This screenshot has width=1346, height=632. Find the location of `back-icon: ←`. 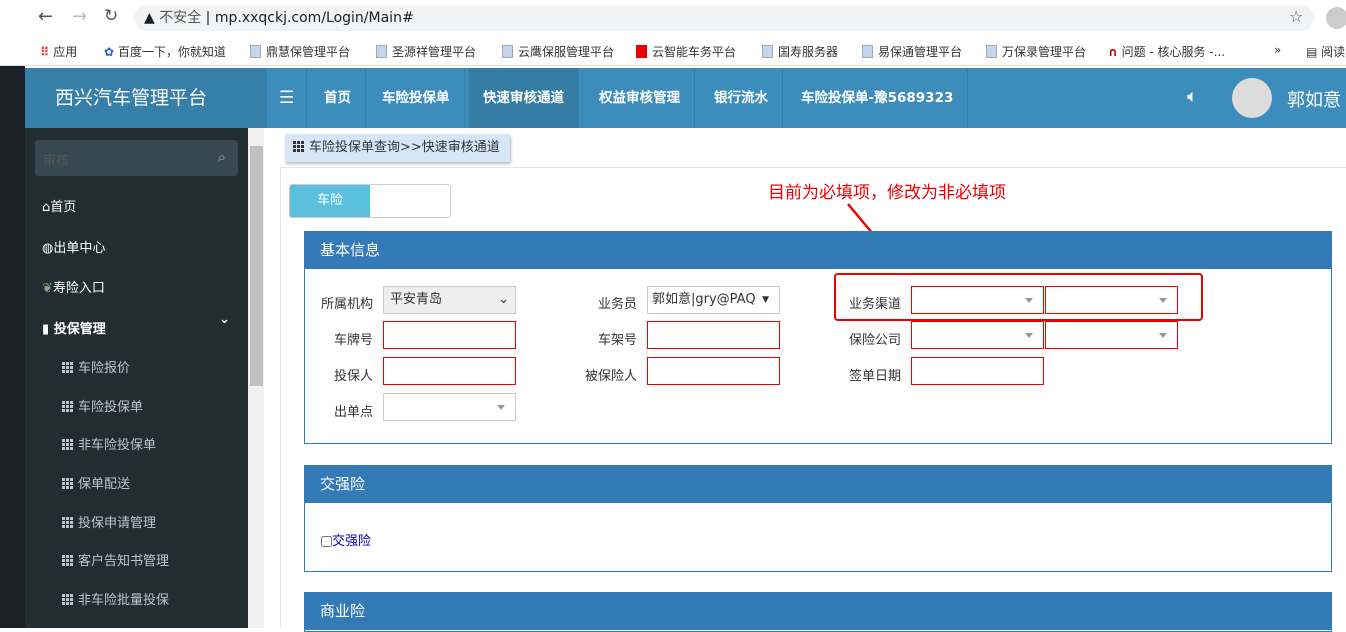

back-icon: ← is located at coordinates (45, 16).